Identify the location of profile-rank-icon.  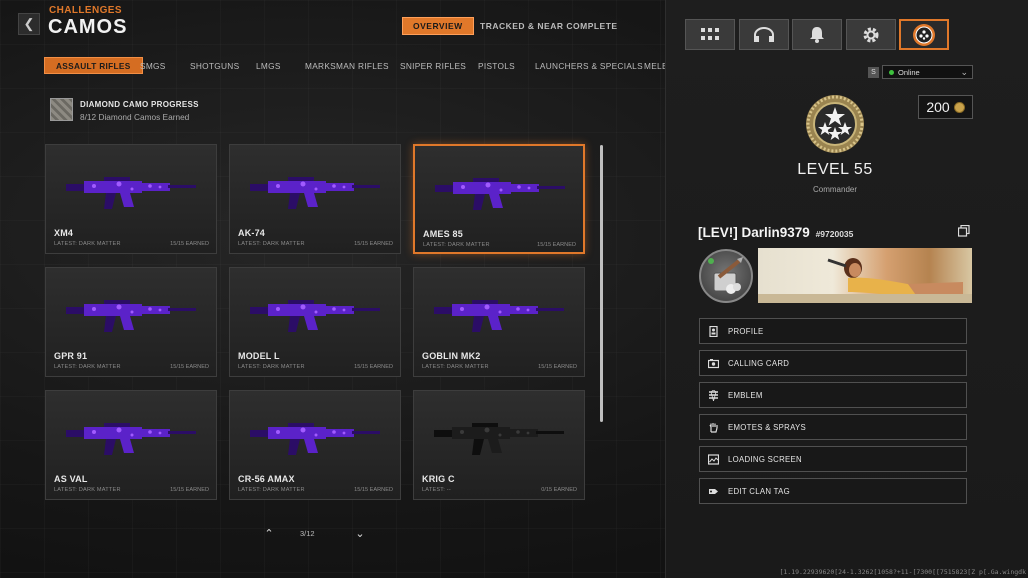
(924, 34).